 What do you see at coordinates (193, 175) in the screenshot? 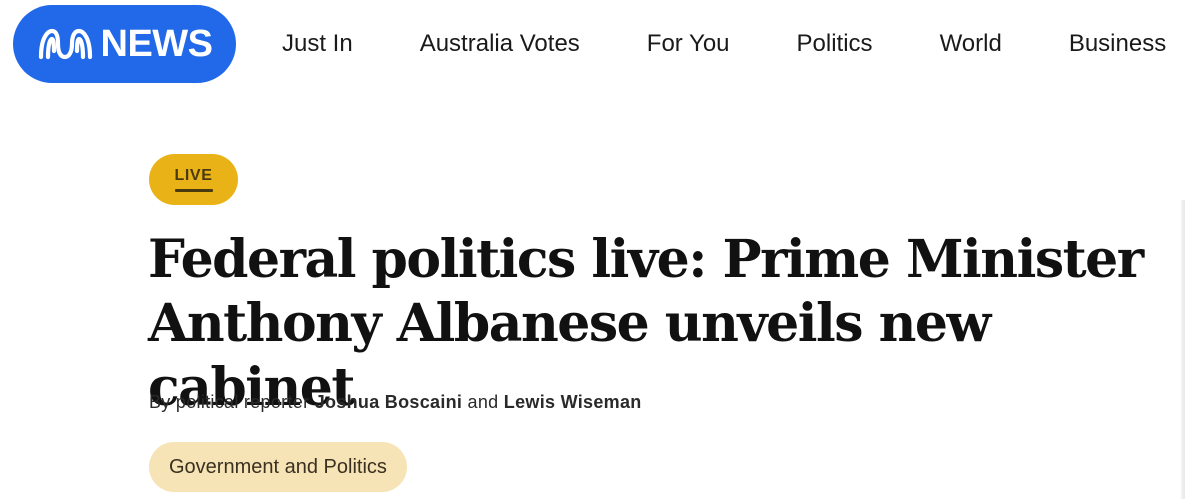
I see `live-label: LIVE` at bounding box center [193, 175].